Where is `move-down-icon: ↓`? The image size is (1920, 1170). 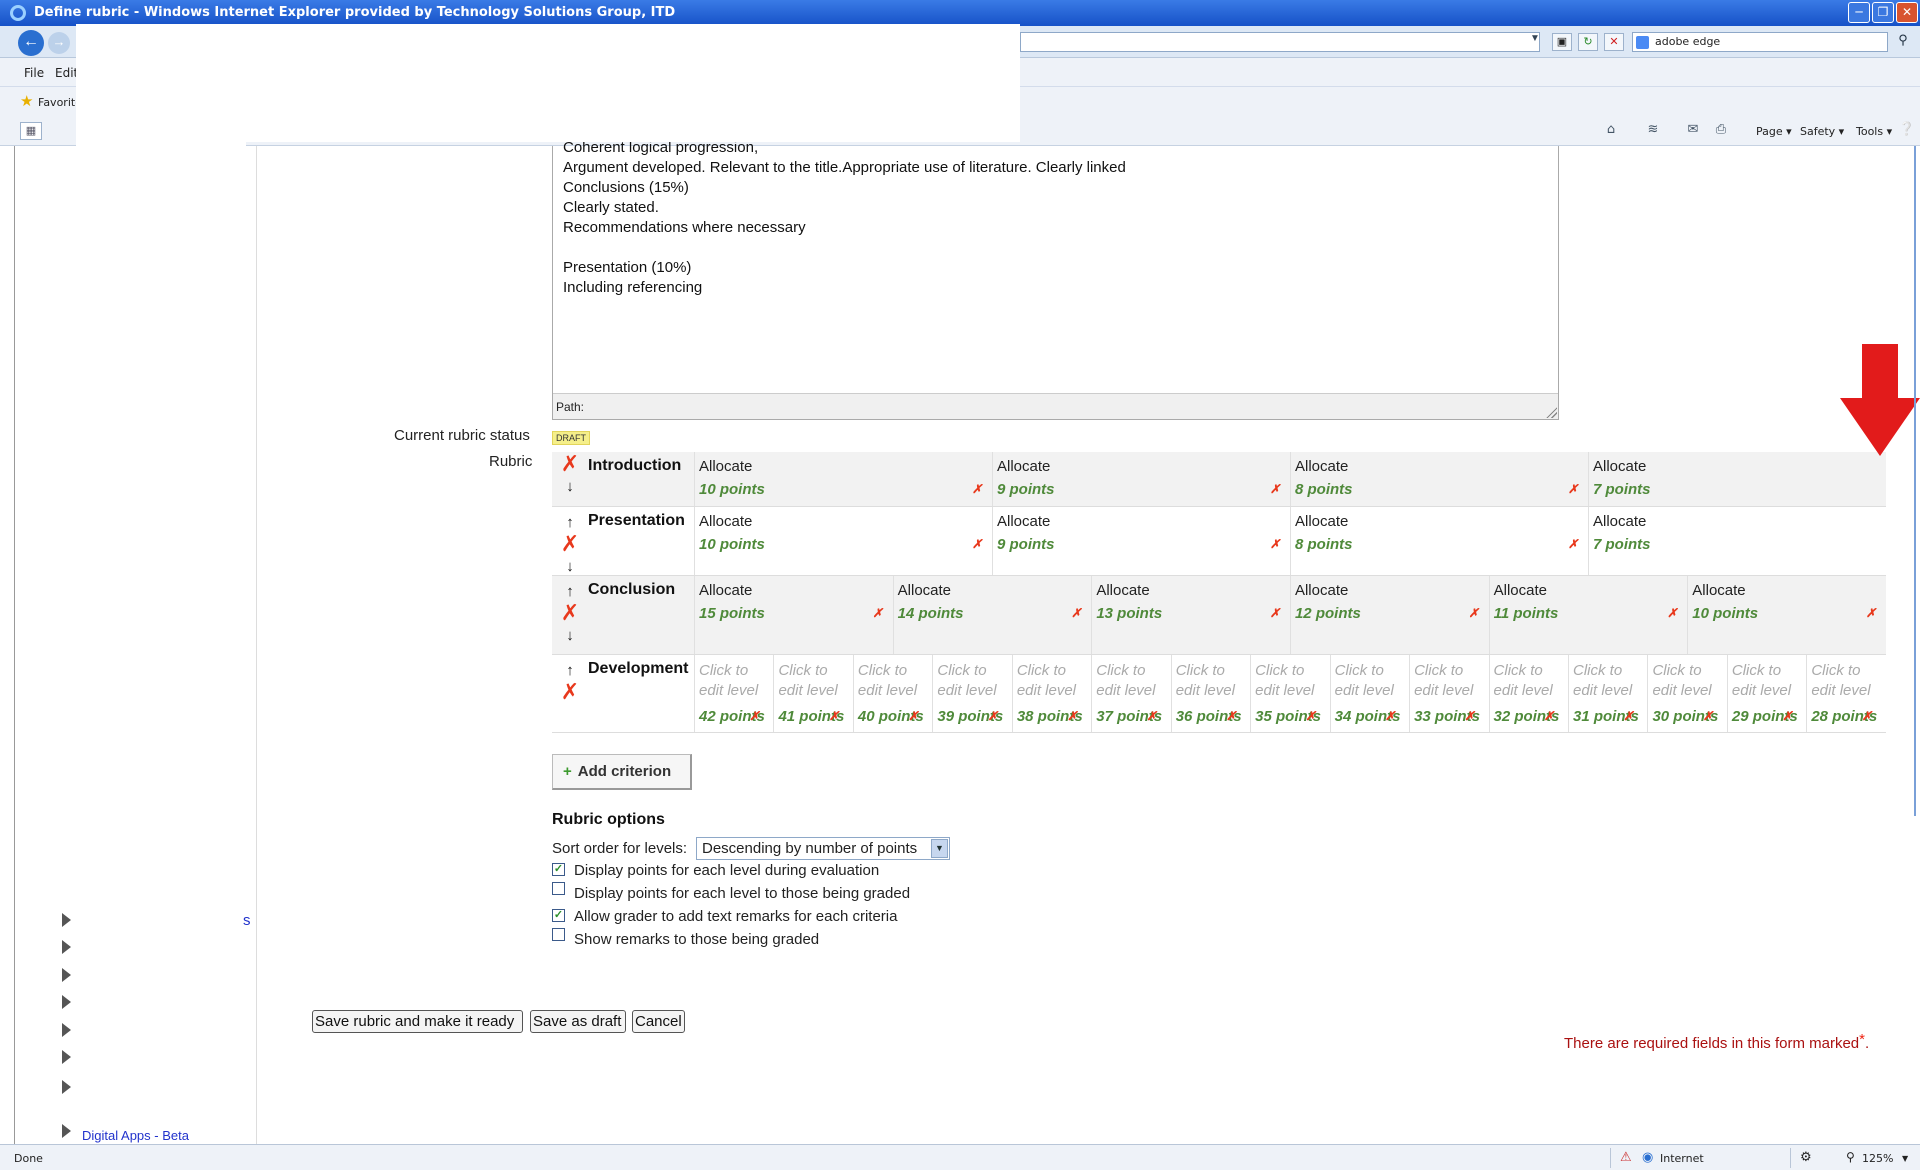 move-down-icon: ↓ is located at coordinates (570, 487).